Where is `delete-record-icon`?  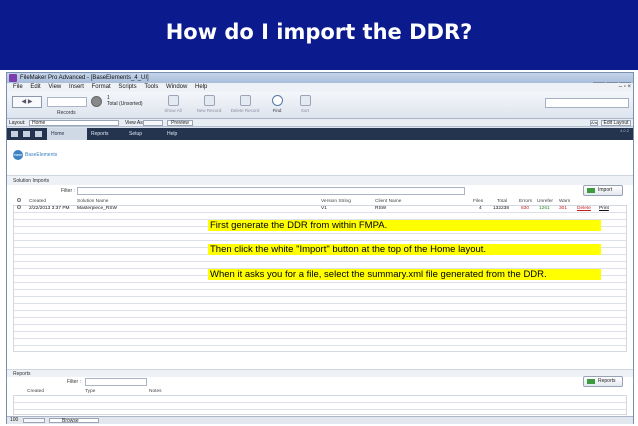 delete-record-icon is located at coordinates (245, 100).